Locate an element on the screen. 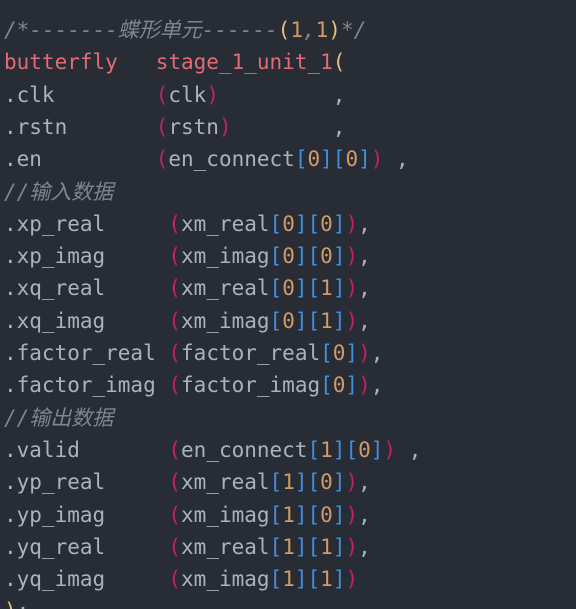 The width and height of the screenshot is (576, 609). code-line: /*-------蝶形单元------(1,1)*/ is located at coordinates (185, 30).